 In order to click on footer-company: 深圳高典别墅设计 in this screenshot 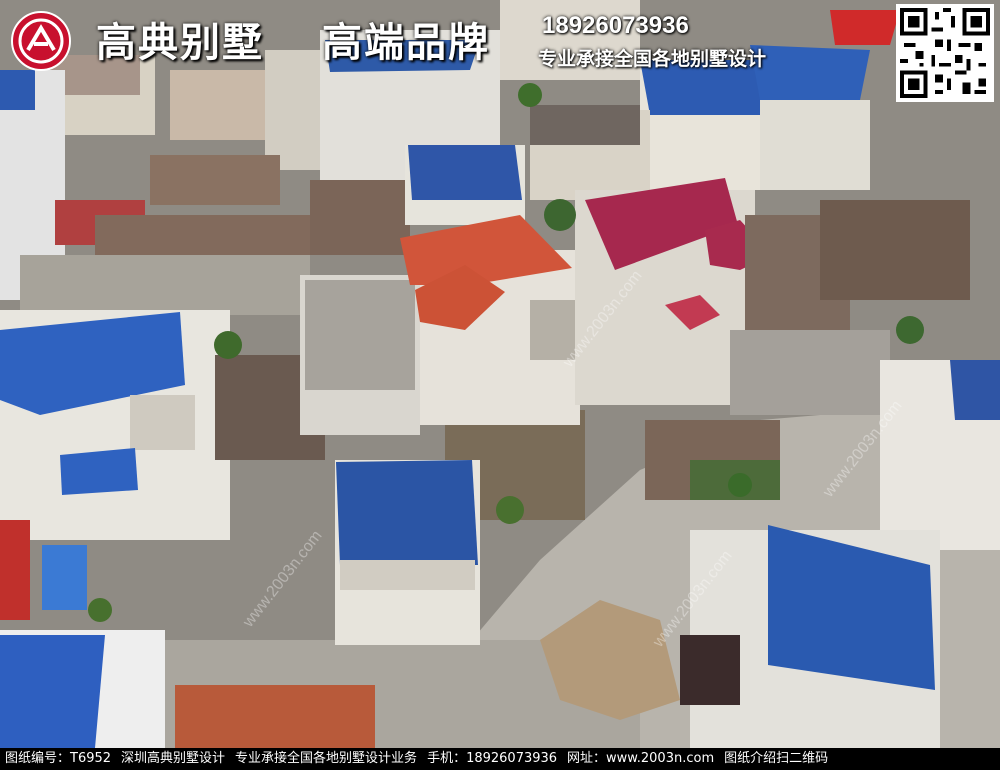, I will do `click(173, 758)`.